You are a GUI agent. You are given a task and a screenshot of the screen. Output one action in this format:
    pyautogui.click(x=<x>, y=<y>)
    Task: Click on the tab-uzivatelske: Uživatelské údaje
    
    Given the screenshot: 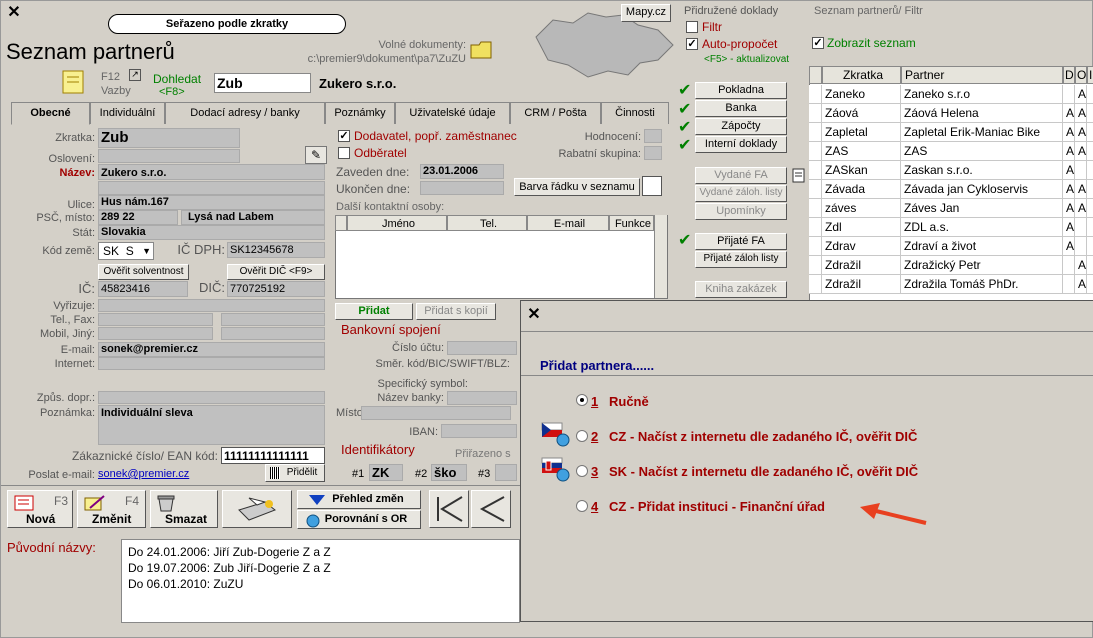 What is the action you would take?
    pyautogui.click(x=452, y=113)
    